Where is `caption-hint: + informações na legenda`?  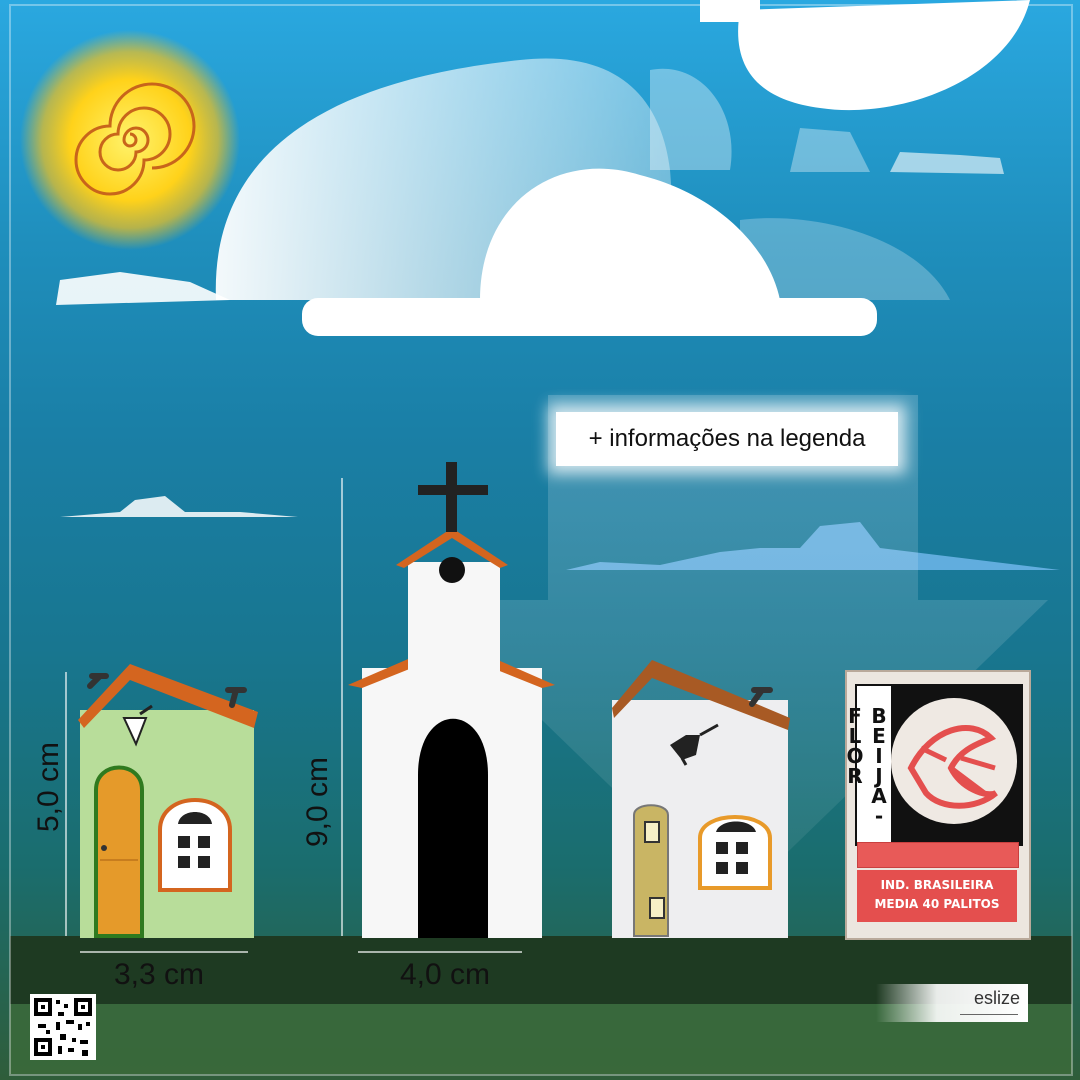
caption-hint: + informações na legenda is located at coordinates (727, 439).